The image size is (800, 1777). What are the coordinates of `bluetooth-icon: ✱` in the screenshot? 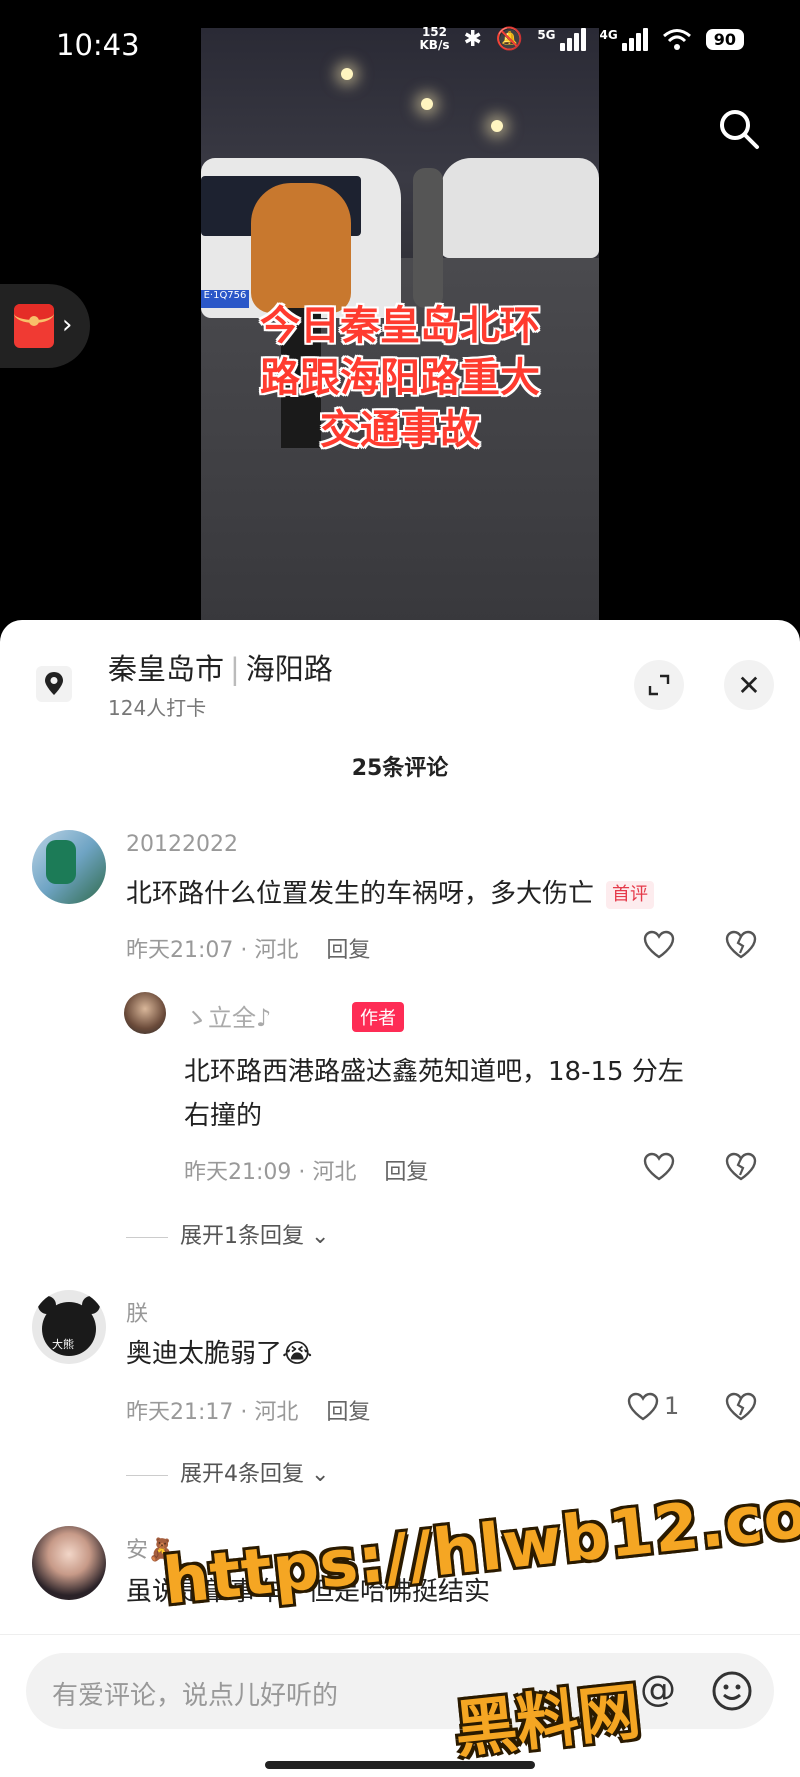 It's located at (472, 39).